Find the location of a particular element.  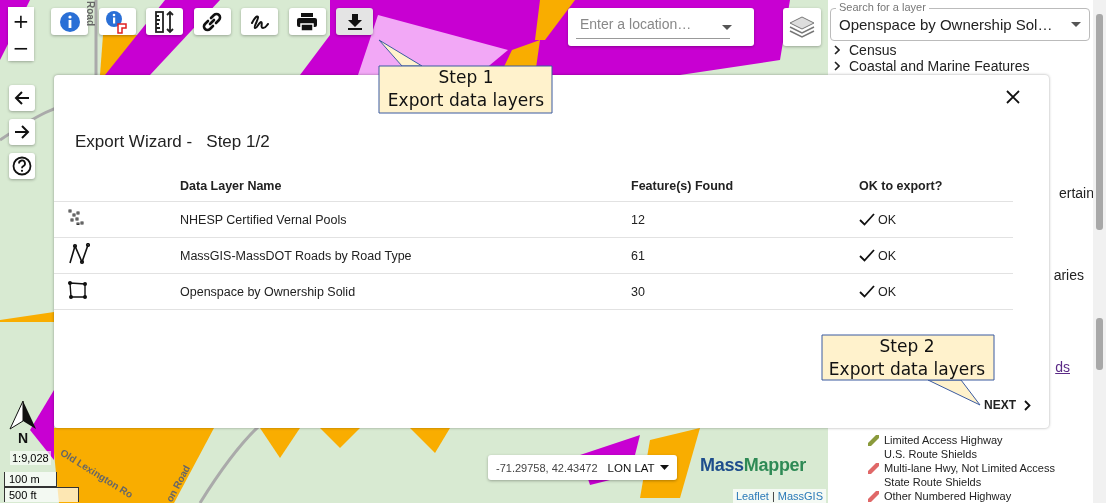

layer-name: NHESP Certified Vernal Pools is located at coordinates (263, 219).